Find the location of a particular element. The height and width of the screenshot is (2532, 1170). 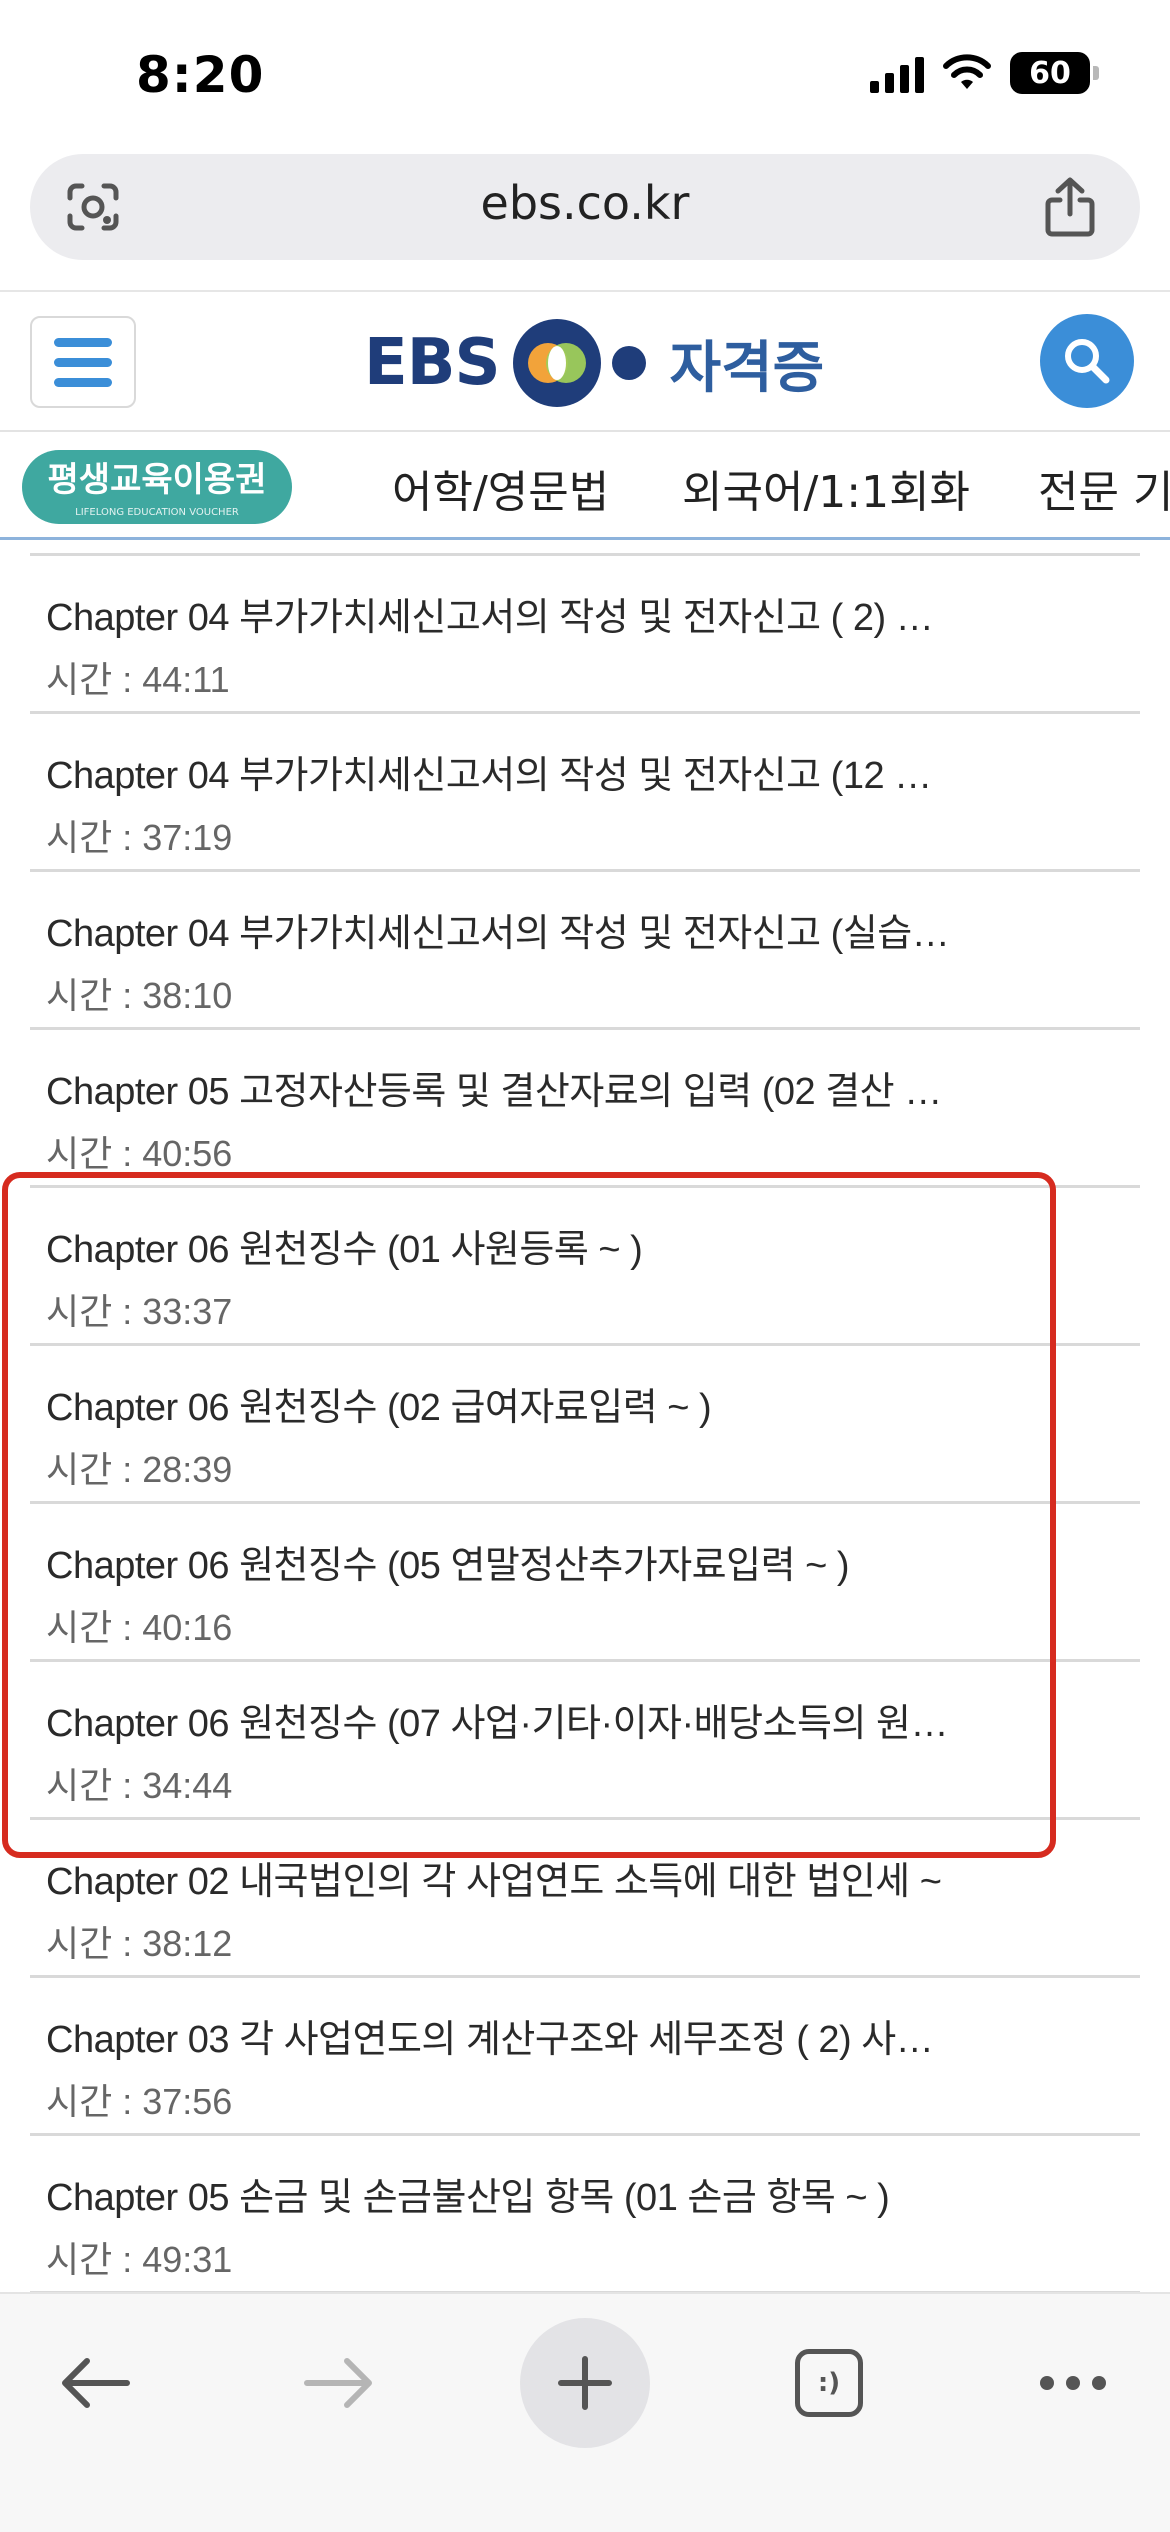

lecture-duration: 시간 : 38:12 is located at coordinates (139, 1943).